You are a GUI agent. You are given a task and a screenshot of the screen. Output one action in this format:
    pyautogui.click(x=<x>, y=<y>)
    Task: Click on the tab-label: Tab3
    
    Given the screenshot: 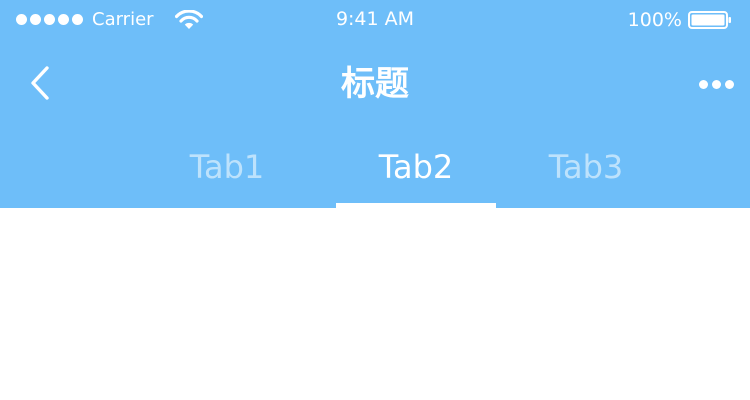 What is the action you would take?
    pyautogui.click(x=586, y=167)
    